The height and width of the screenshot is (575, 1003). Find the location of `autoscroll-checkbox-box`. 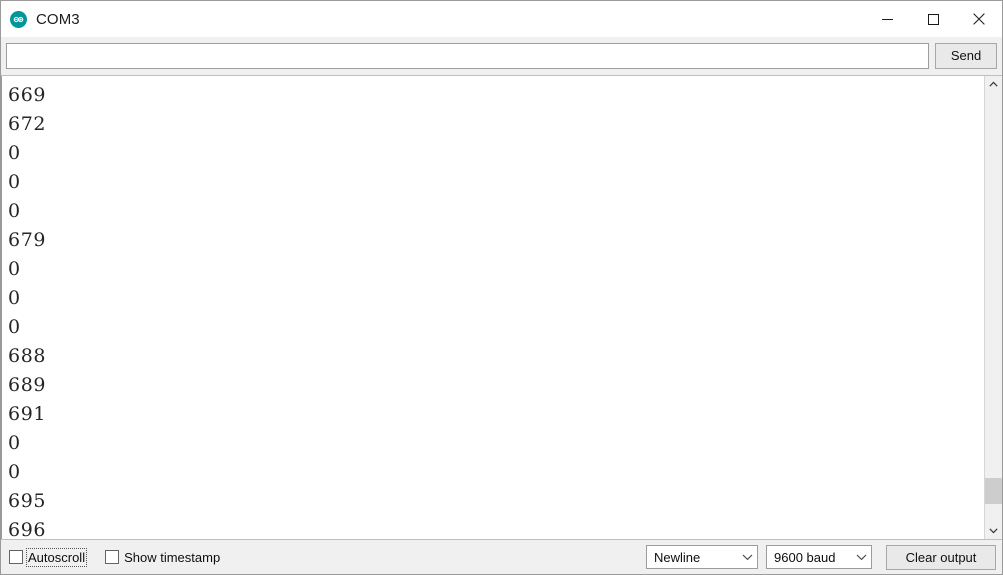

autoscroll-checkbox-box is located at coordinates (16, 557).